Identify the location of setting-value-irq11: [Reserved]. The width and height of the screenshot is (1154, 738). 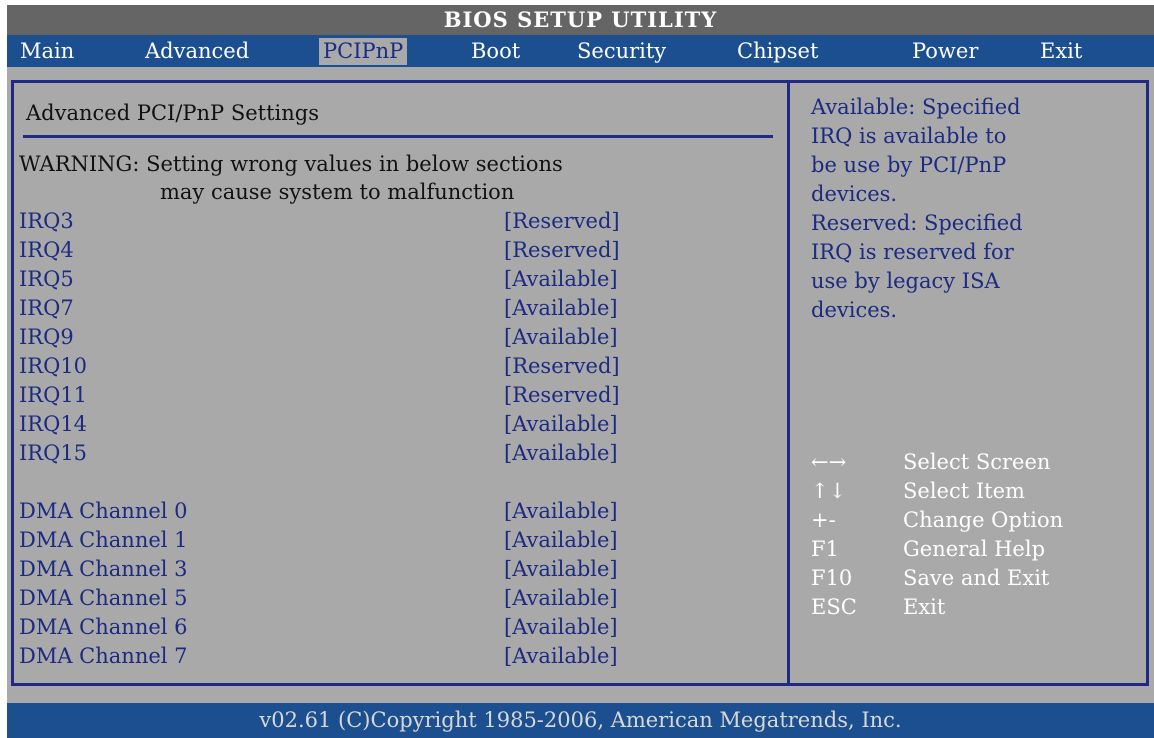
(562, 395).